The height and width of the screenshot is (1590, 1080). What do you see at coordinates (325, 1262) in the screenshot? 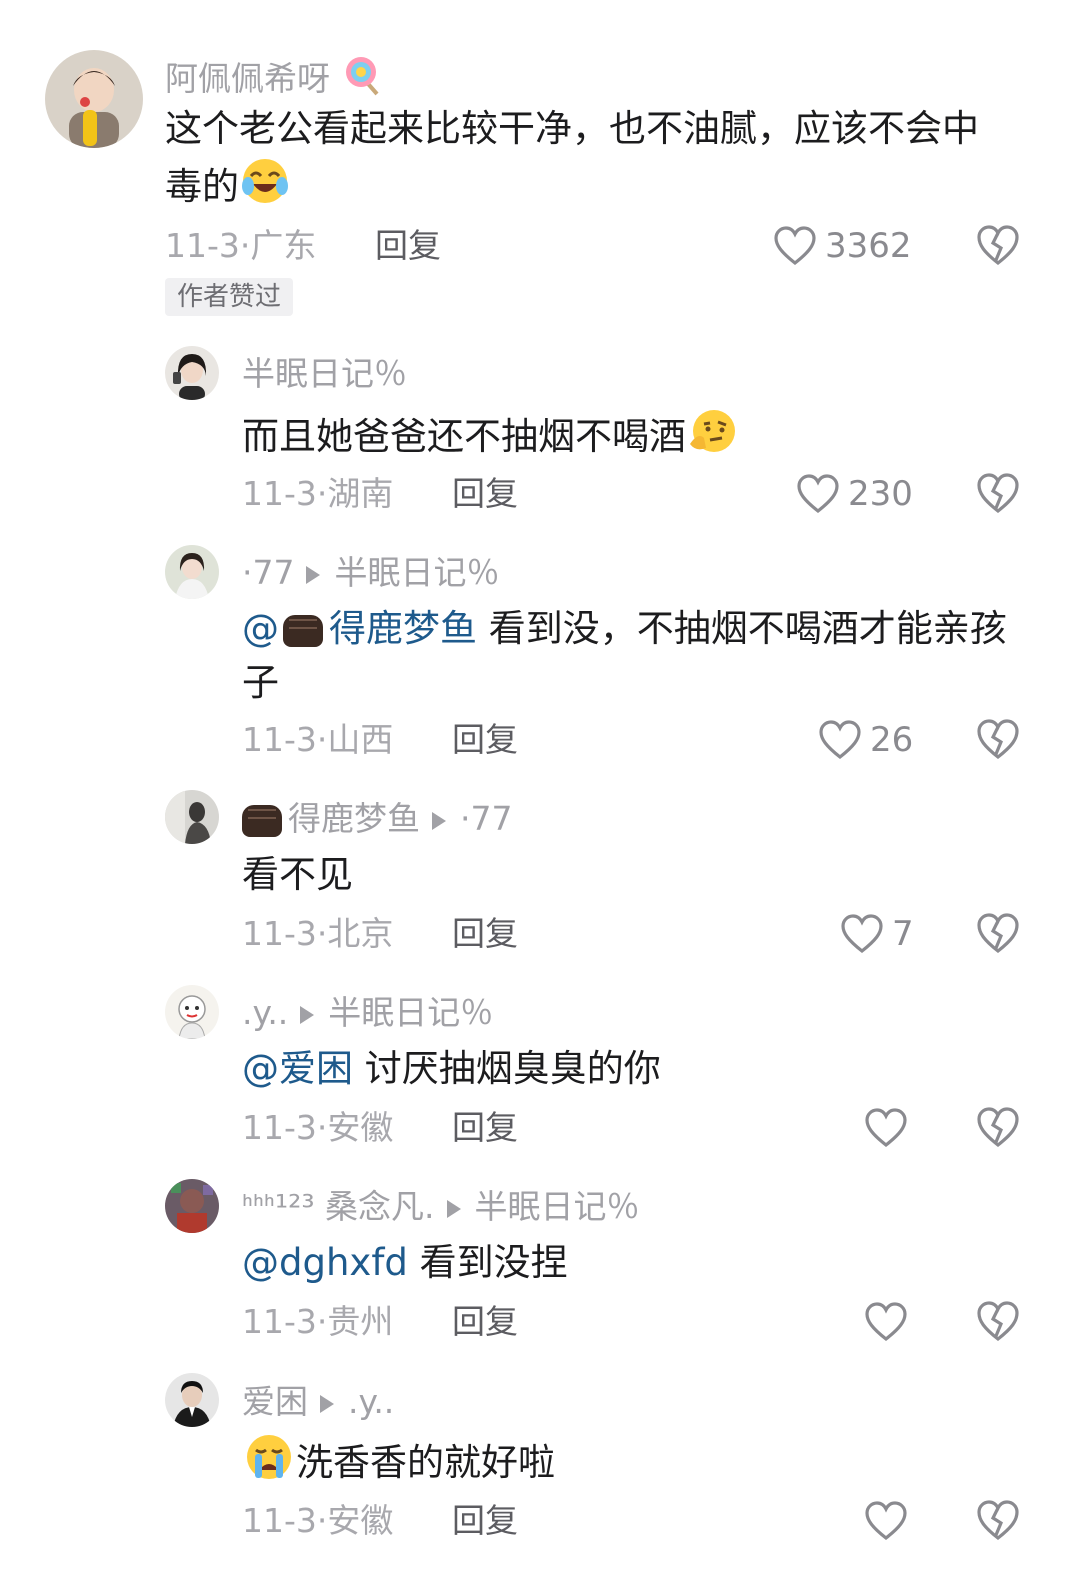
I see `mention-link: @dghxfd` at bounding box center [325, 1262].